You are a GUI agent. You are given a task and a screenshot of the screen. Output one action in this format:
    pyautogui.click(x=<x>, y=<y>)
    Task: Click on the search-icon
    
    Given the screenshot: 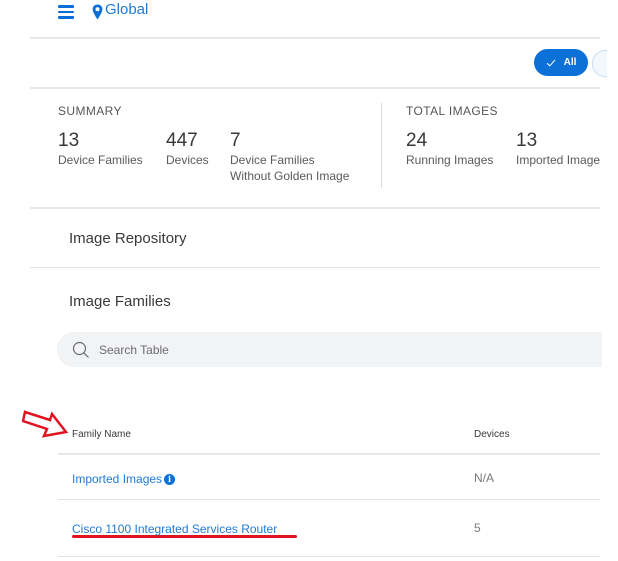 What is the action you would take?
    pyautogui.click(x=80, y=349)
    